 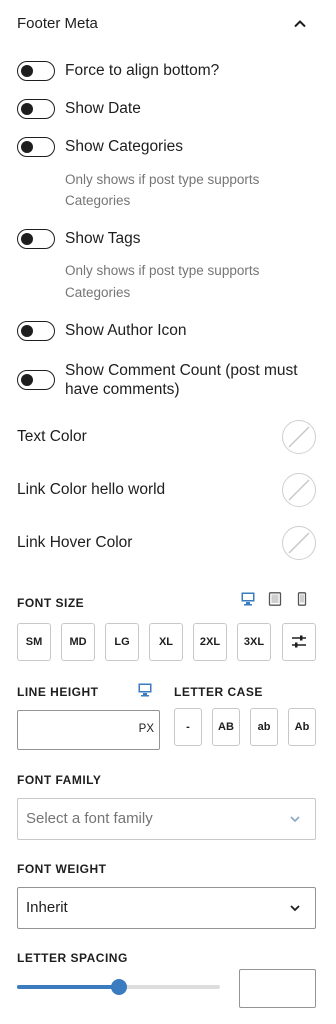 What do you see at coordinates (62, 869) in the screenshot?
I see `font-weight-label: FONT WEIGHT` at bounding box center [62, 869].